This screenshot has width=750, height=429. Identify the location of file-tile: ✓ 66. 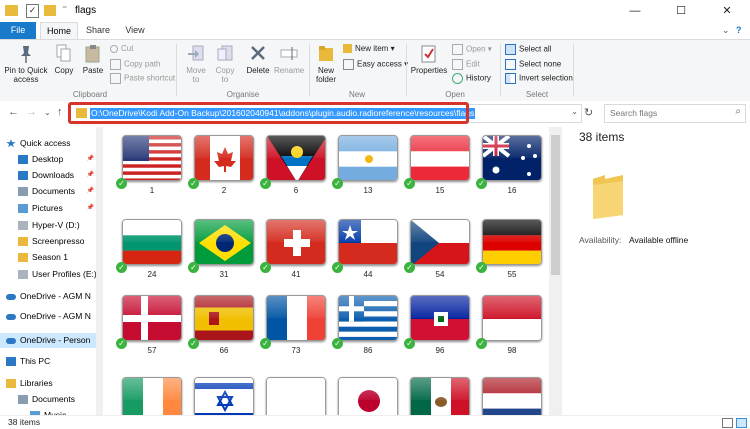
(221, 325).